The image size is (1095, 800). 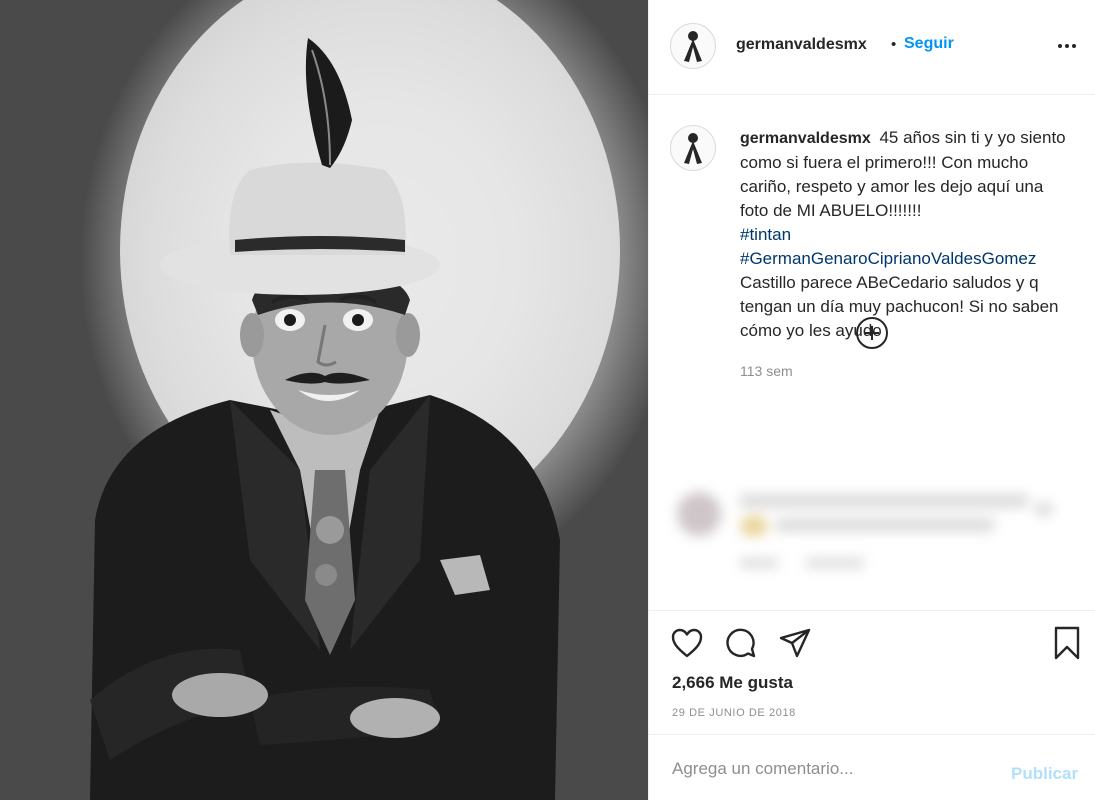 I want to click on post-header: germanvaldesmx • Seguir, so click(x=872, y=47).